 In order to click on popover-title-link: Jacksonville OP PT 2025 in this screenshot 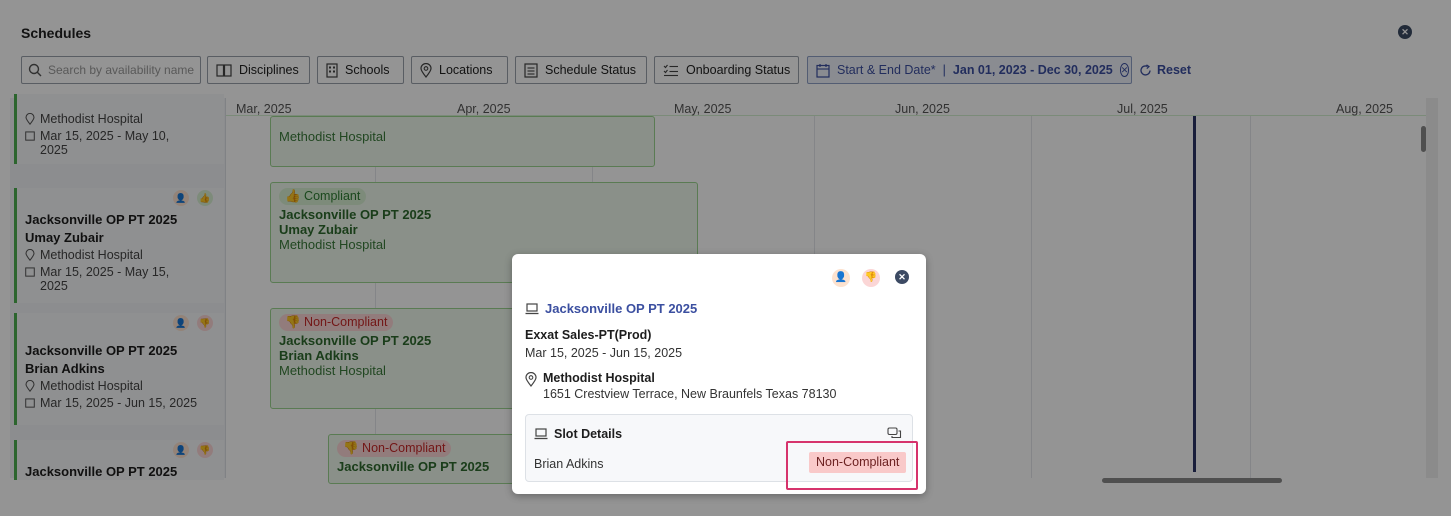, I will do `click(611, 308)`.